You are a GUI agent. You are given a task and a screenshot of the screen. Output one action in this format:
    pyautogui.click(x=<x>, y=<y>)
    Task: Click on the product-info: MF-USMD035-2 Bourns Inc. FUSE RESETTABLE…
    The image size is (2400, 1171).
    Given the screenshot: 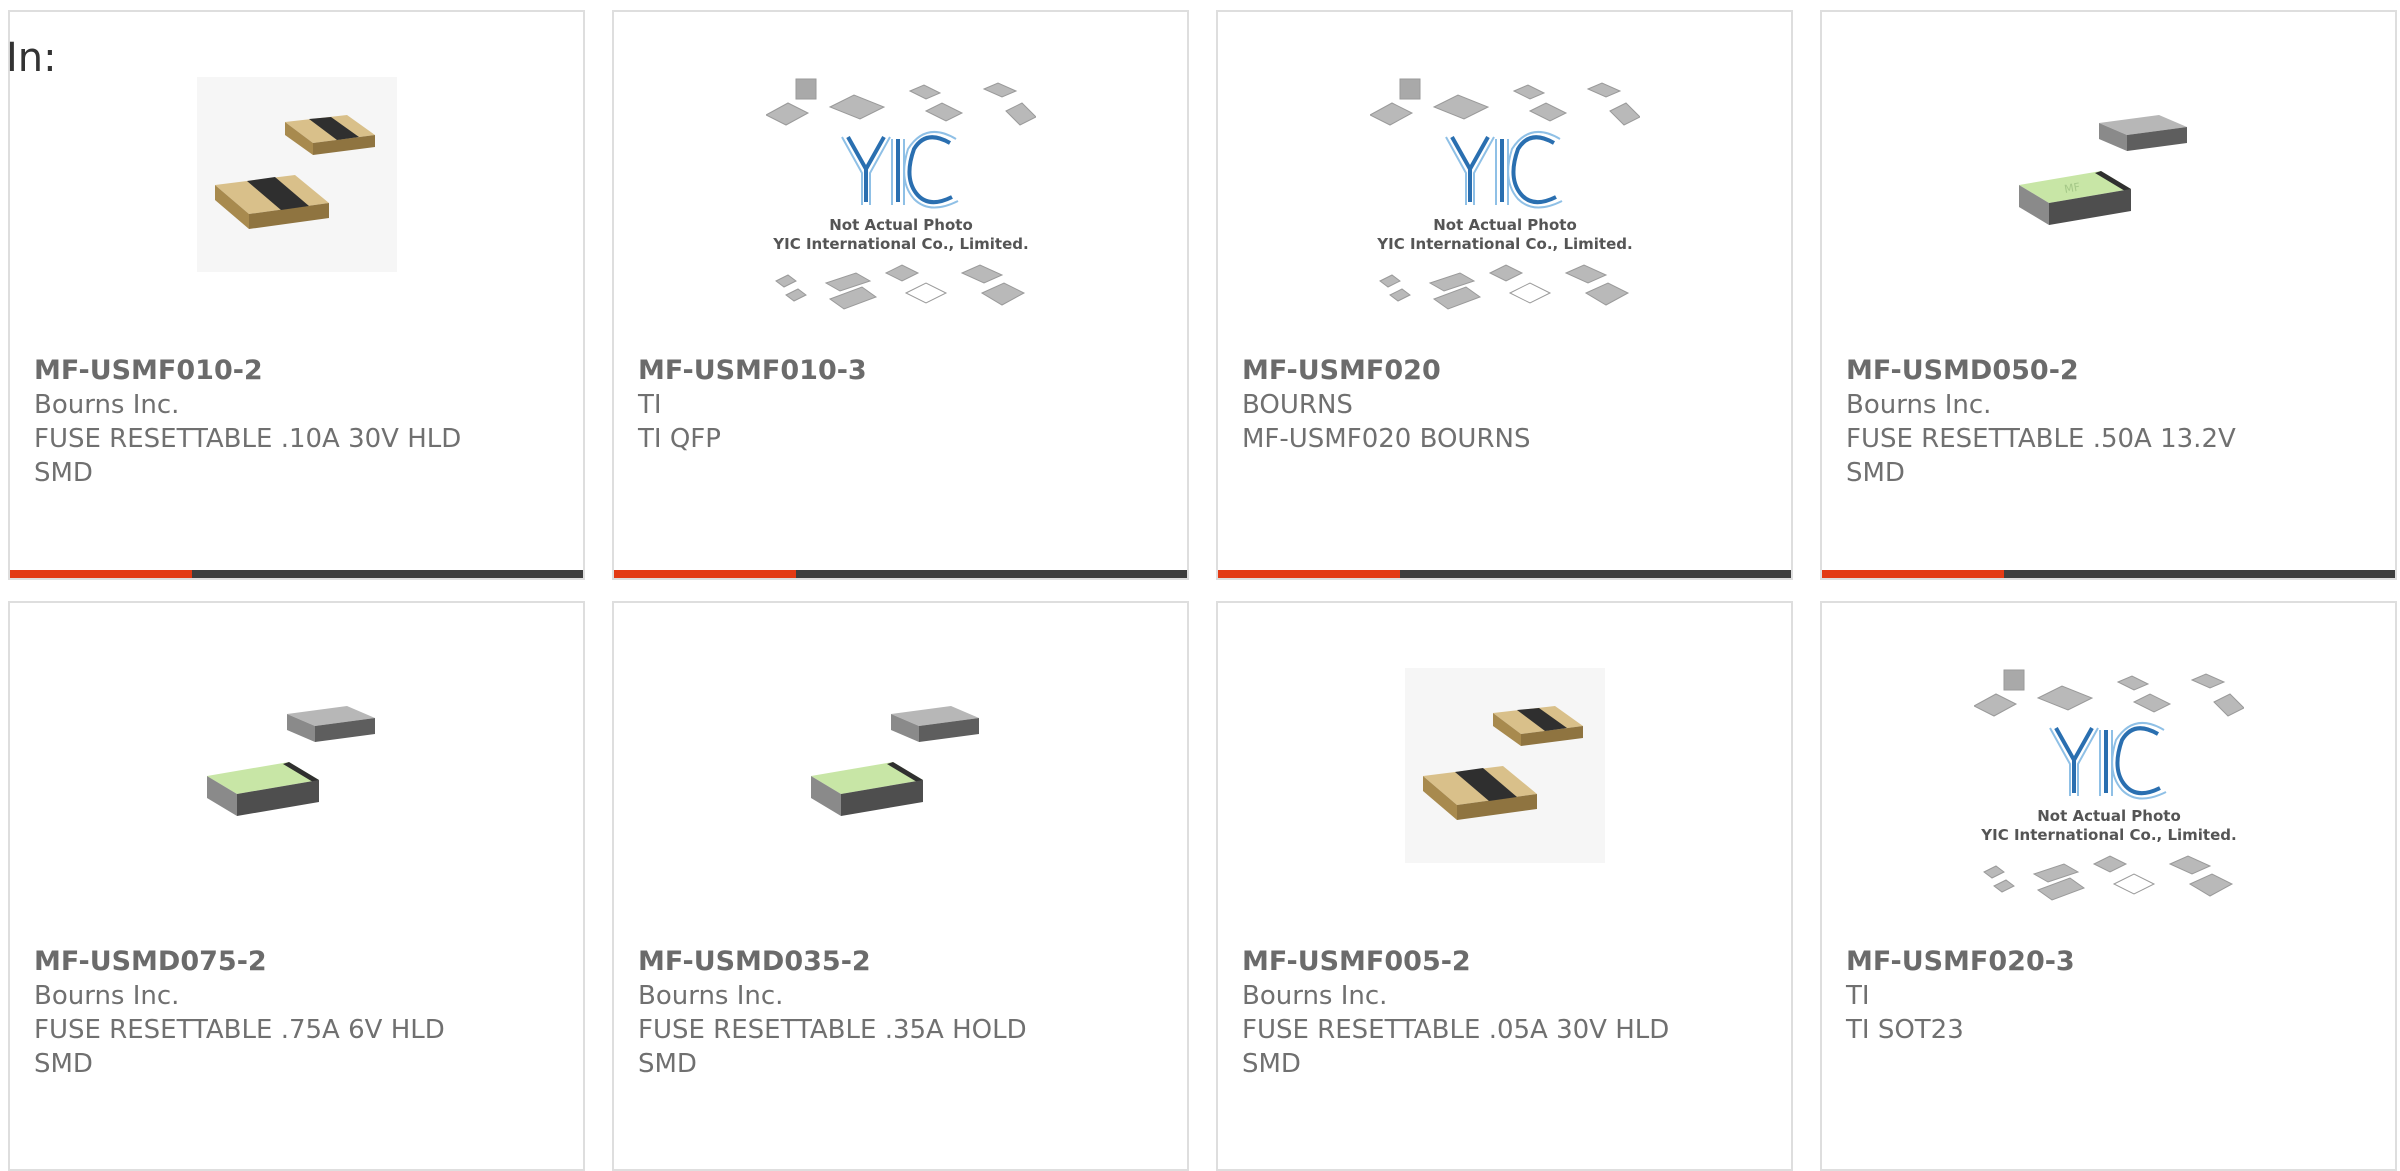 What is the action you would take?
    pyautogui.click(x=904, y=1013)
    